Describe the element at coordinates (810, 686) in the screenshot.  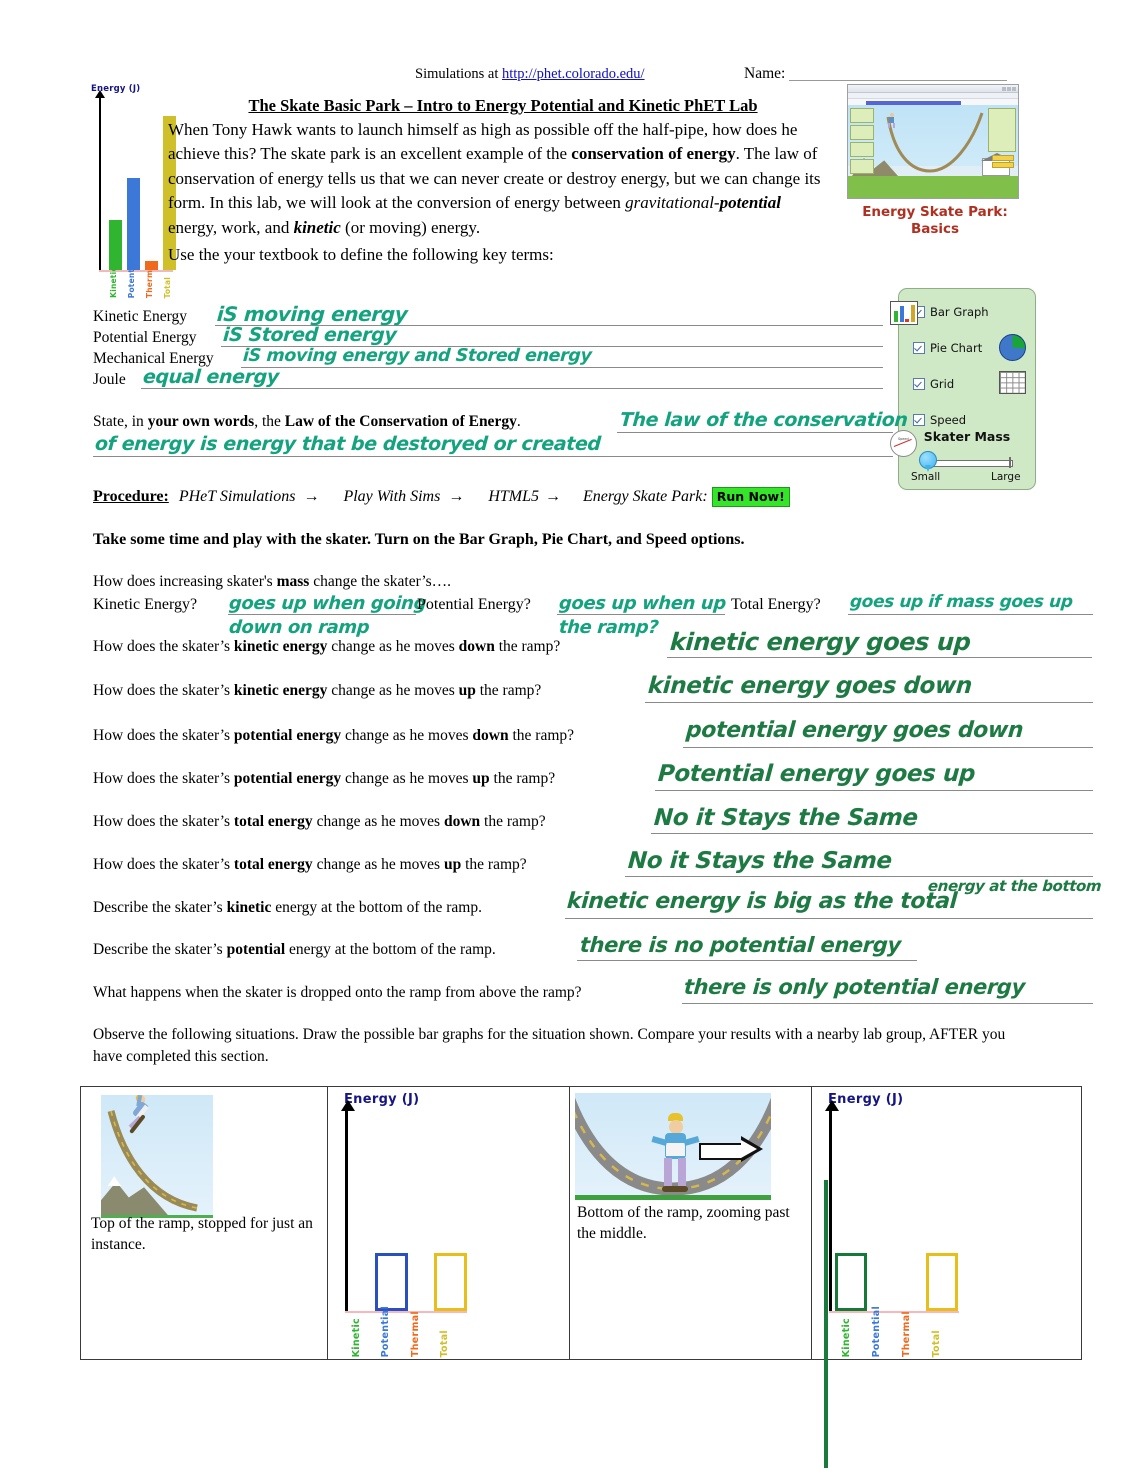
I see `q2-answer: kinetic energy goes down` at that location.